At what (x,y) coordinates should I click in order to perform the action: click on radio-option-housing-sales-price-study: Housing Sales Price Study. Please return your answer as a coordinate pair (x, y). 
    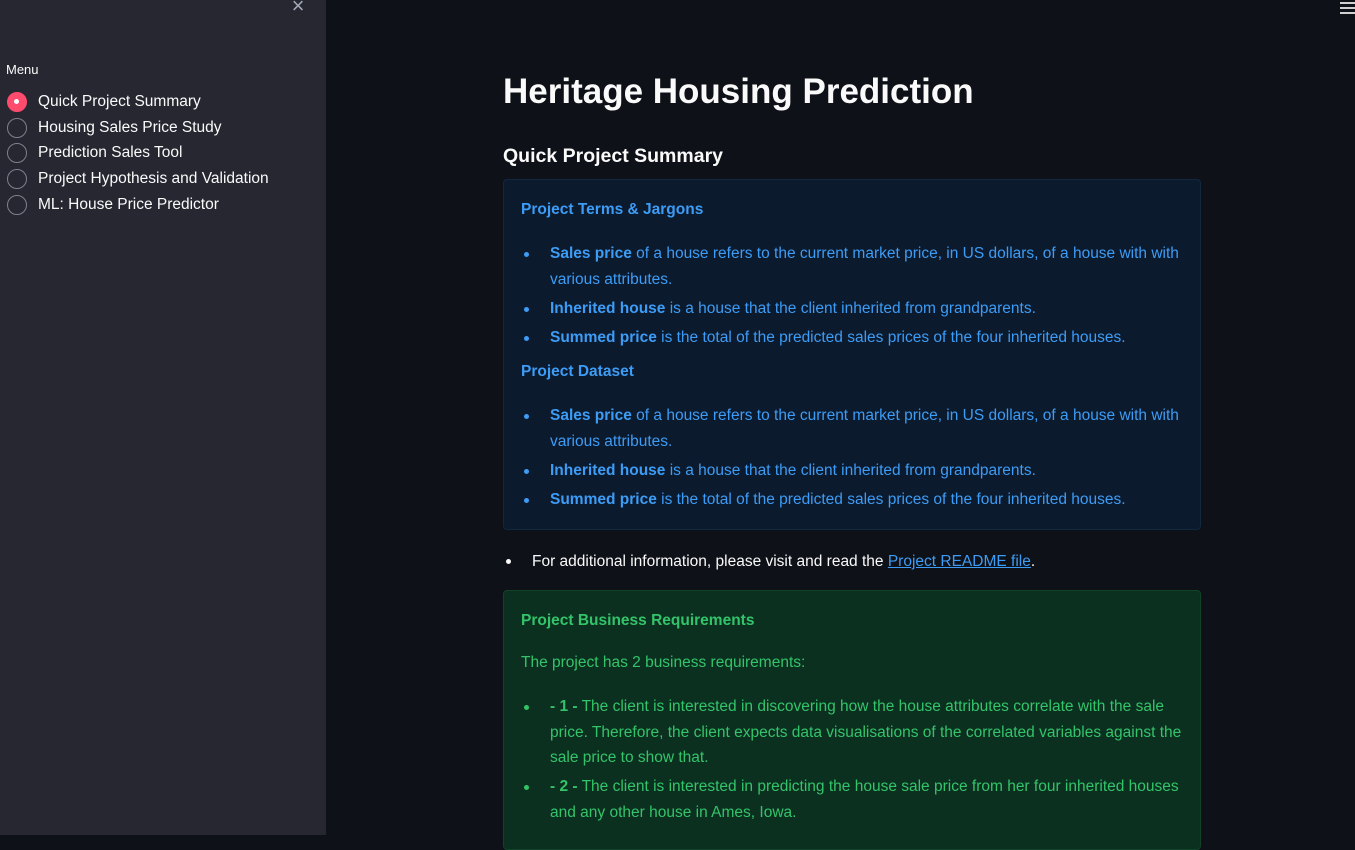
    Looking at the image, I should click on (138, 128).